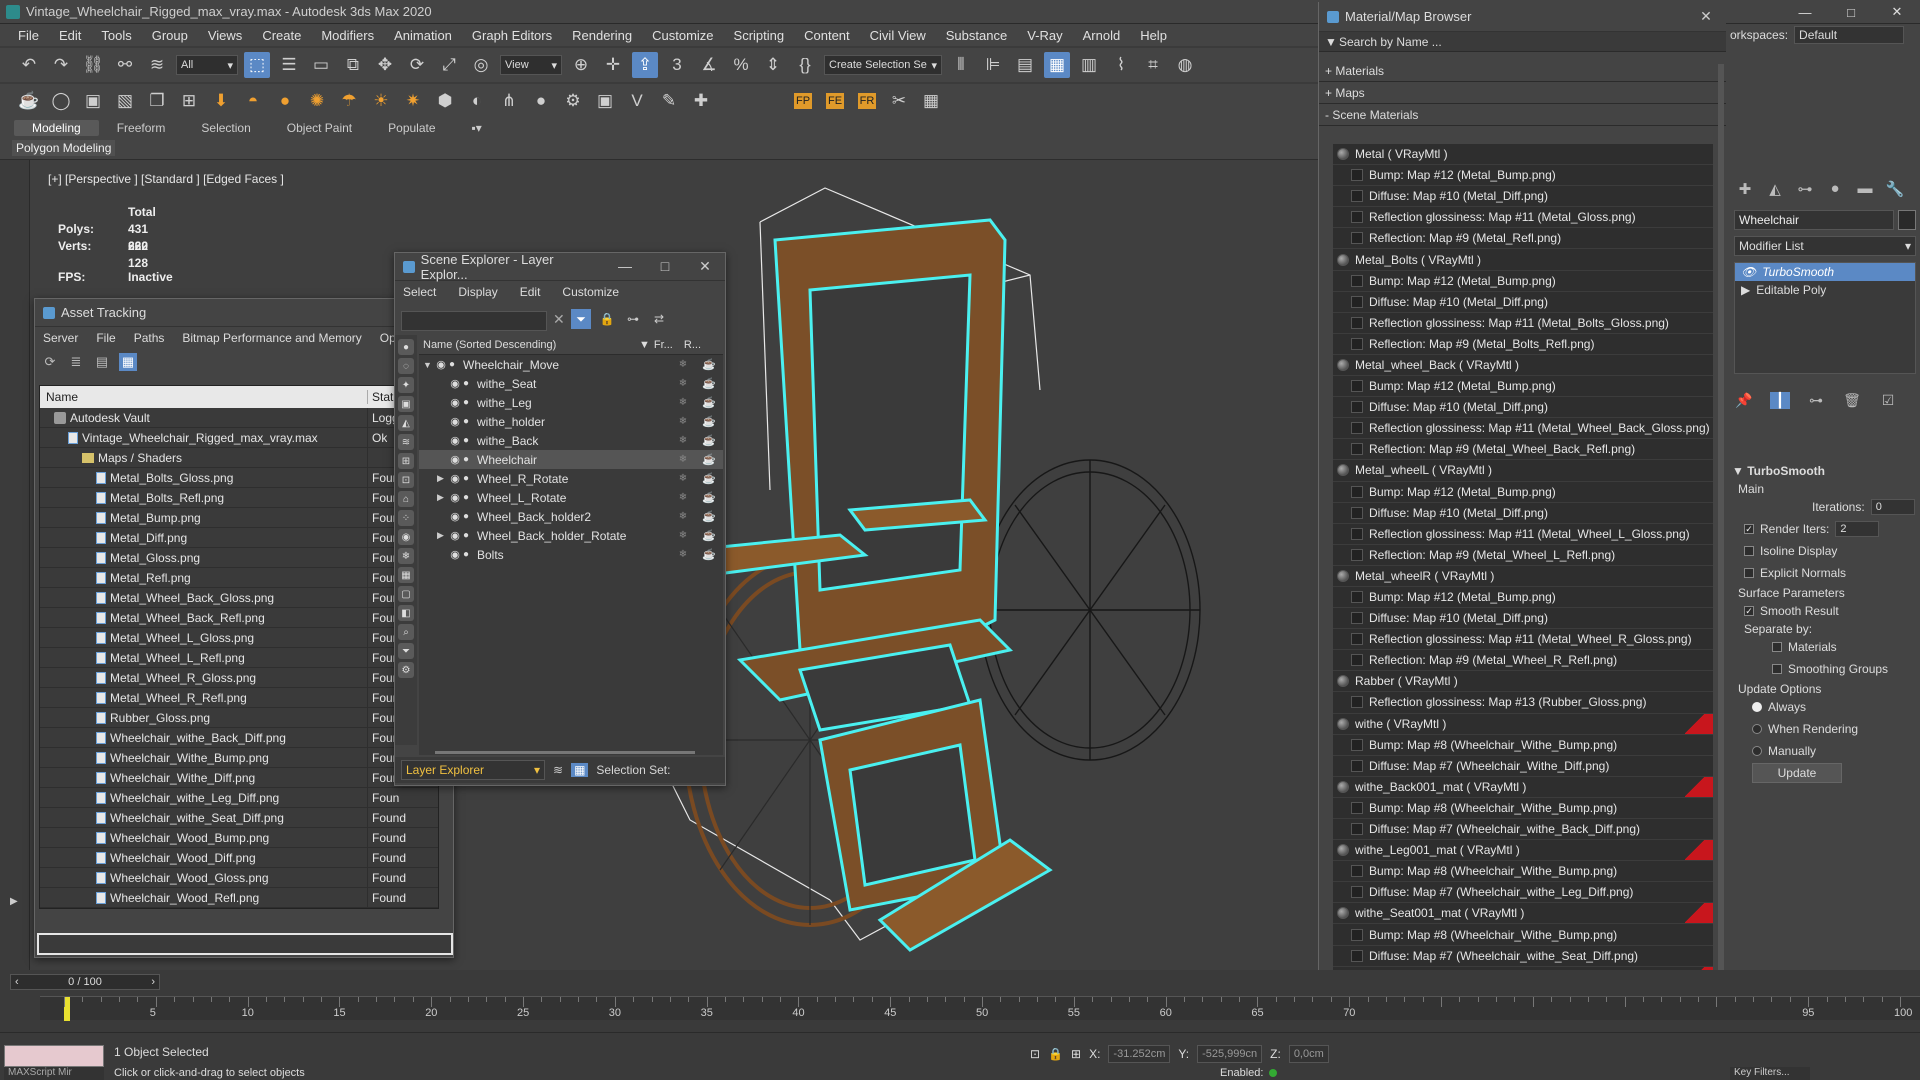  I want to click on expand-toggle-icon: ▶, so click(443, 478).